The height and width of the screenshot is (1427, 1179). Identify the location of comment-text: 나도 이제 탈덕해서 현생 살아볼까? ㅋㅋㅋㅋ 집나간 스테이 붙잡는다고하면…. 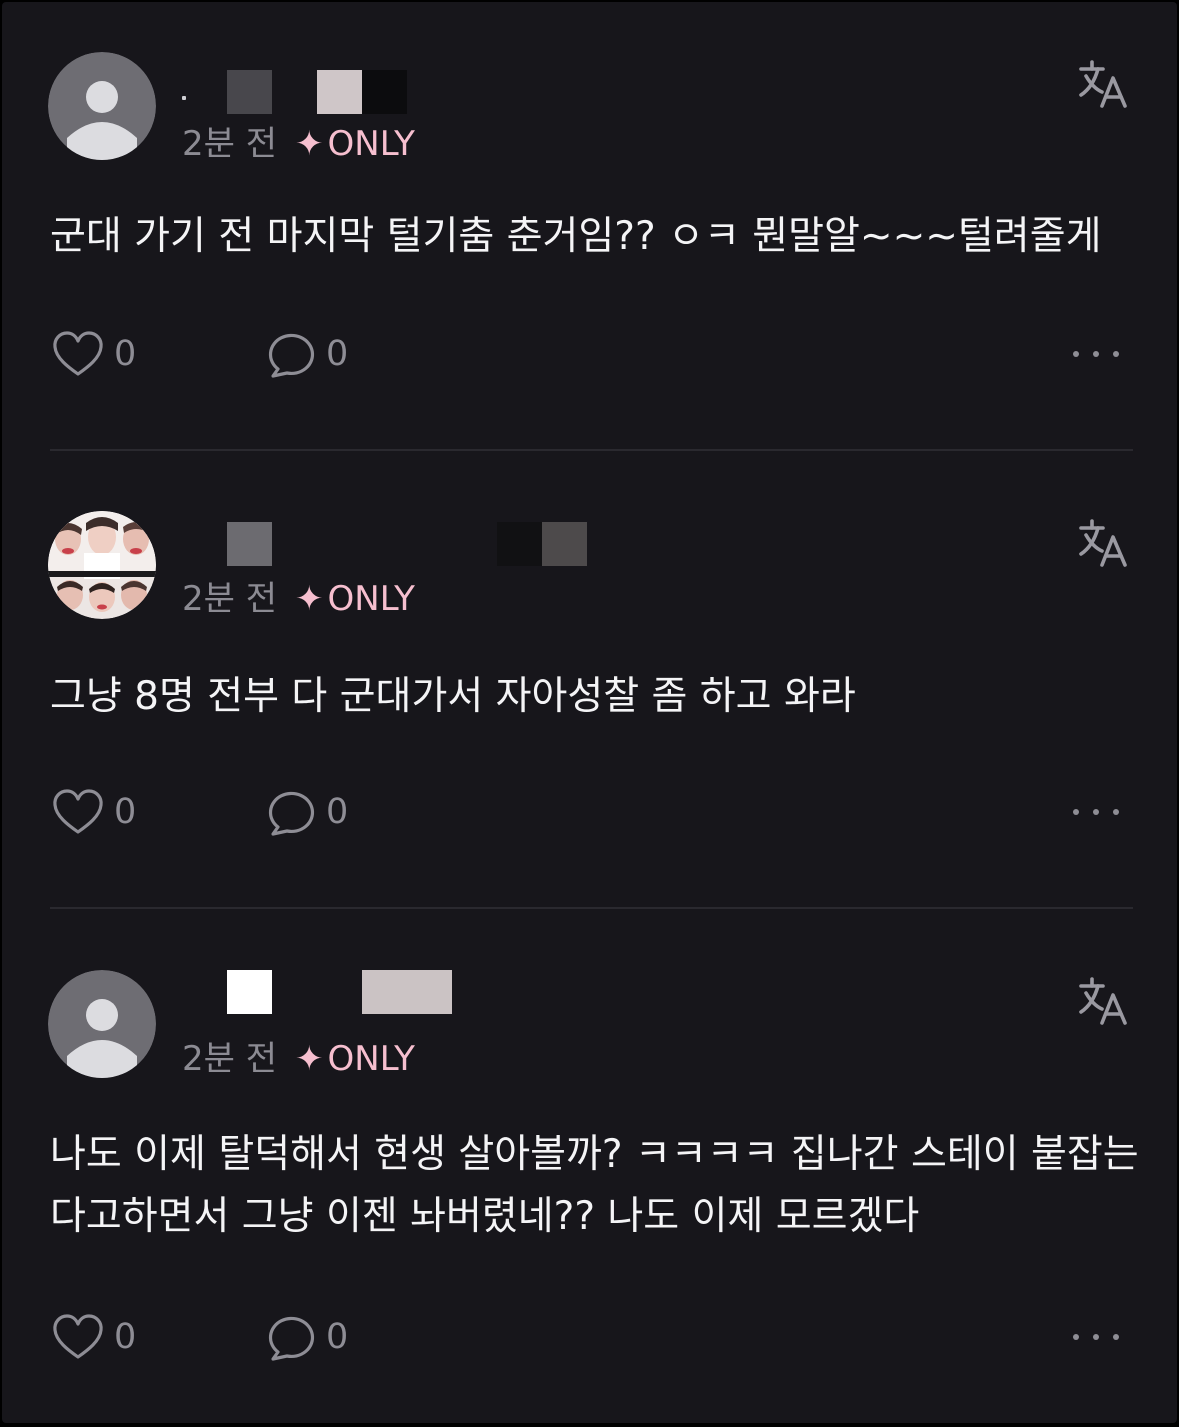
(594, 1185).